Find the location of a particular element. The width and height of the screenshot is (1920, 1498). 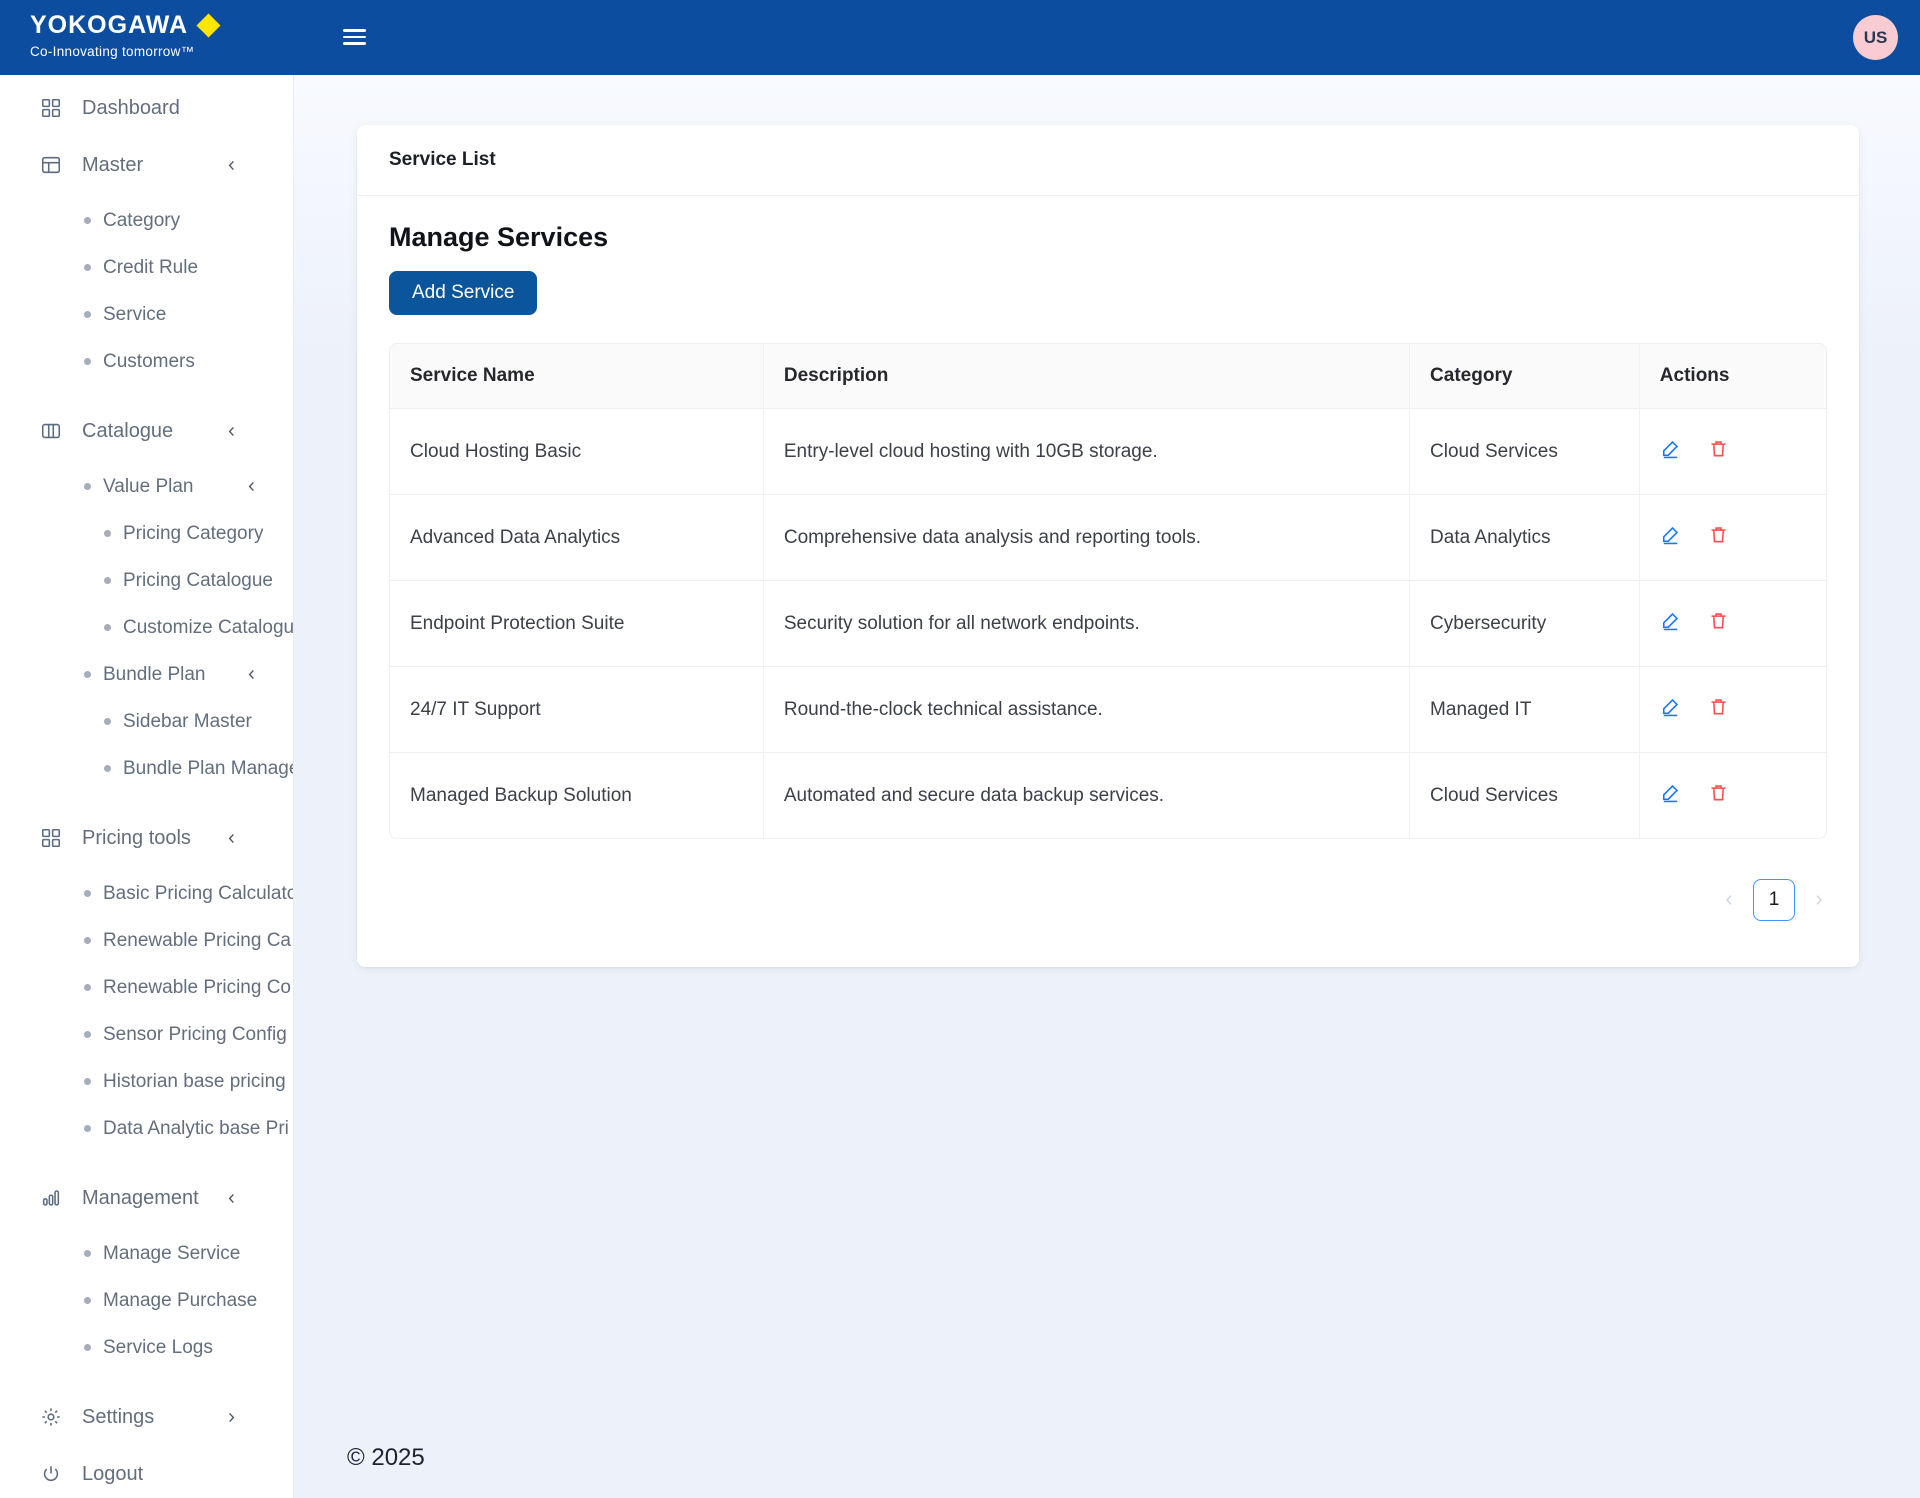

sidebar-item-renewable-pricing-co: Renewable Pricing Co is located at coordinates (146, 987).